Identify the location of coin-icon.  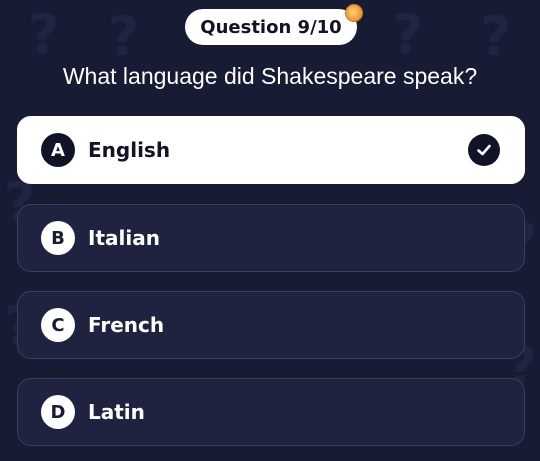
(354, 13).